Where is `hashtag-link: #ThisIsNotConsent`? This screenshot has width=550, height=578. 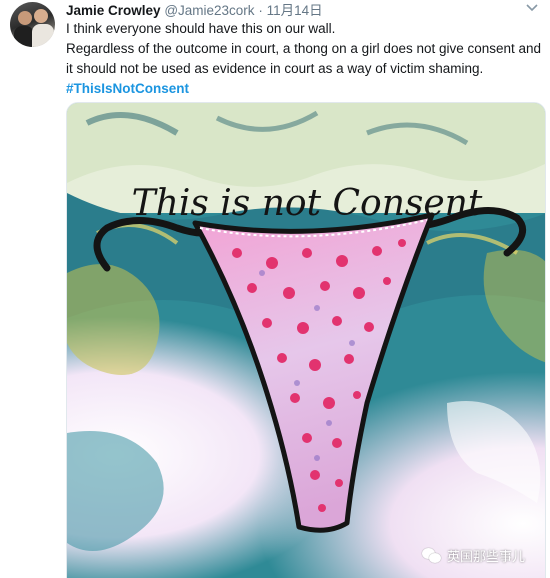
hashtag-link: #ThisIsNotConsent is located at coordinates (305, 89).